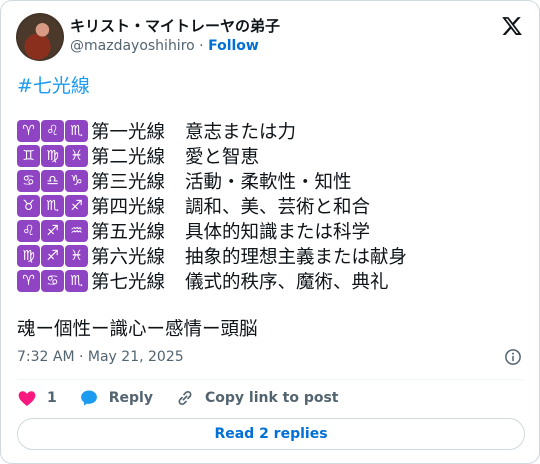 The width and height of the screenshot is (540, 464). I want to click on author-handle: @mazdayoshihiro, so click(132, 46).